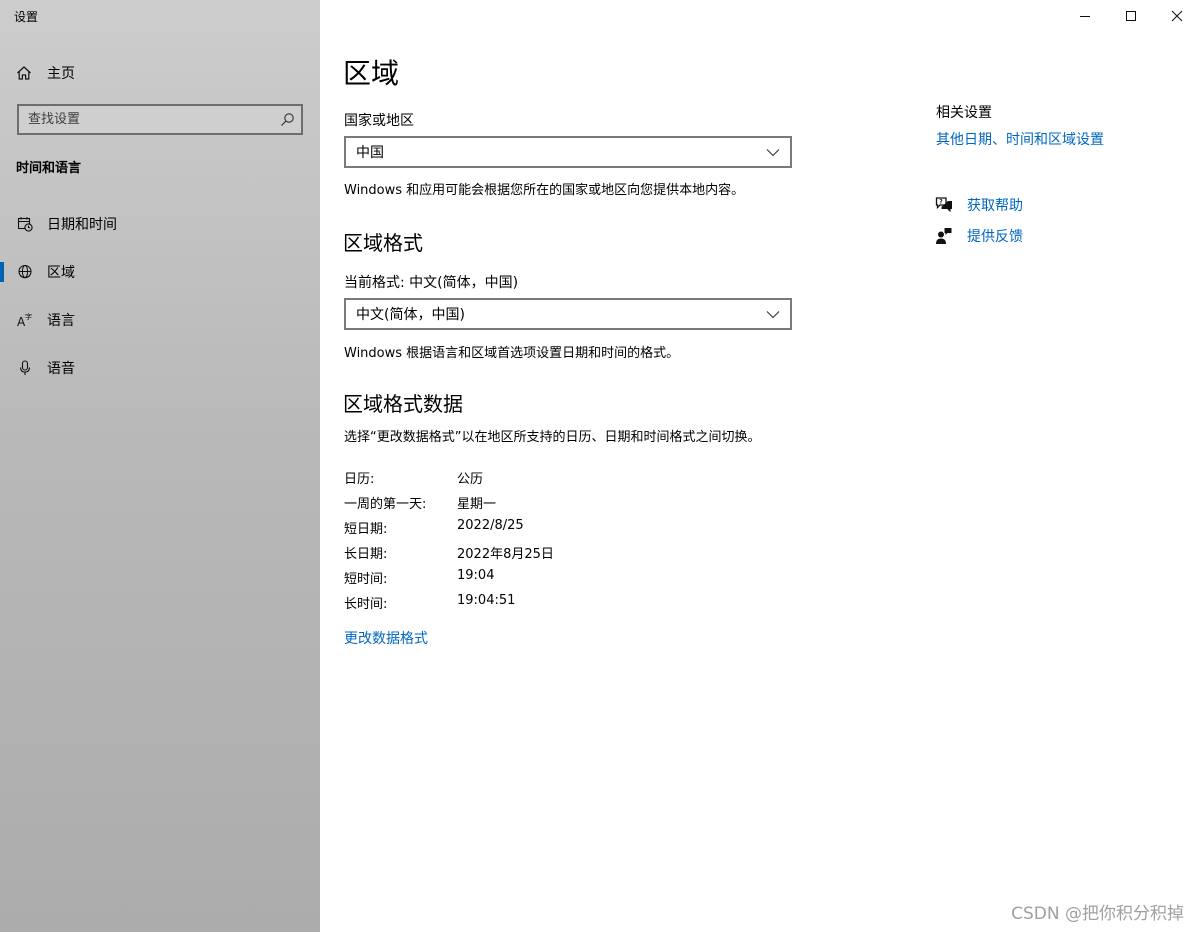  I want to click on maximize-icon, so click(1131, 16).